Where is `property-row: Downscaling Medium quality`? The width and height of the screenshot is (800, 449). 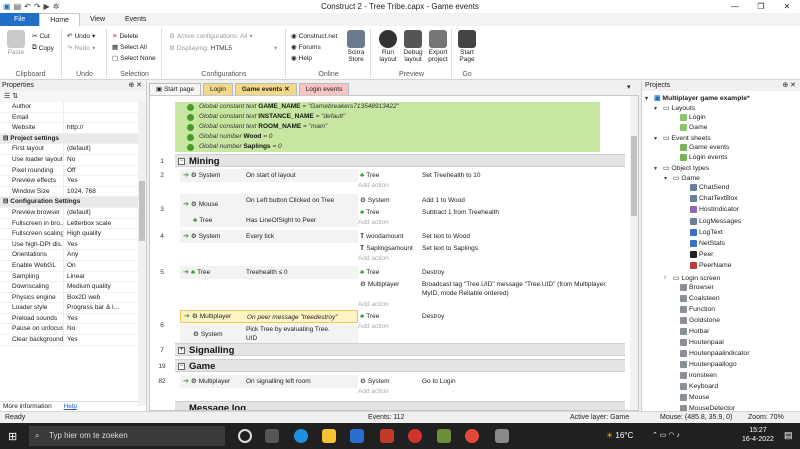 property-row: Downscaling Medium quality is located at coordinates (73, 287).